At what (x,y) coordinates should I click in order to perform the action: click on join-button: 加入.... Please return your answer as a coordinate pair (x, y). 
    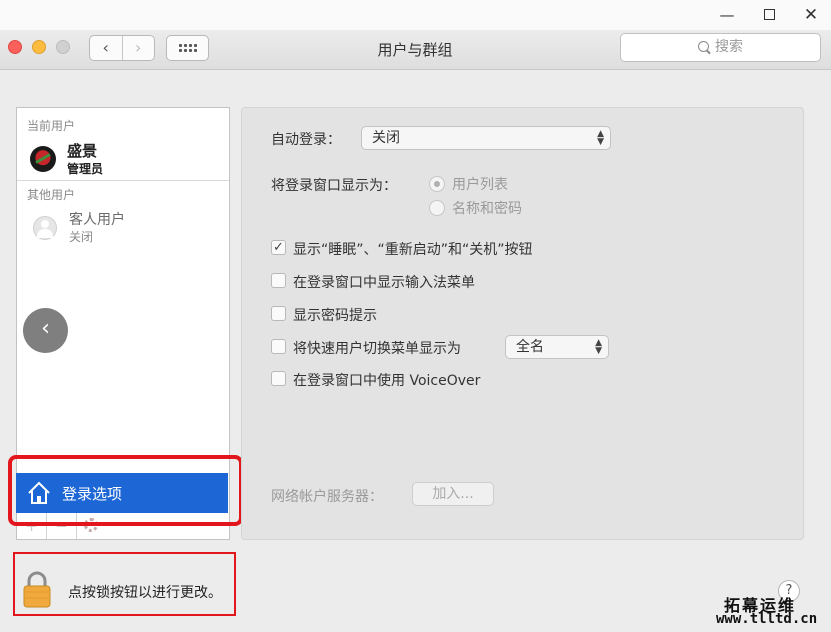
    Looking at the image, I should click on (453, 494).